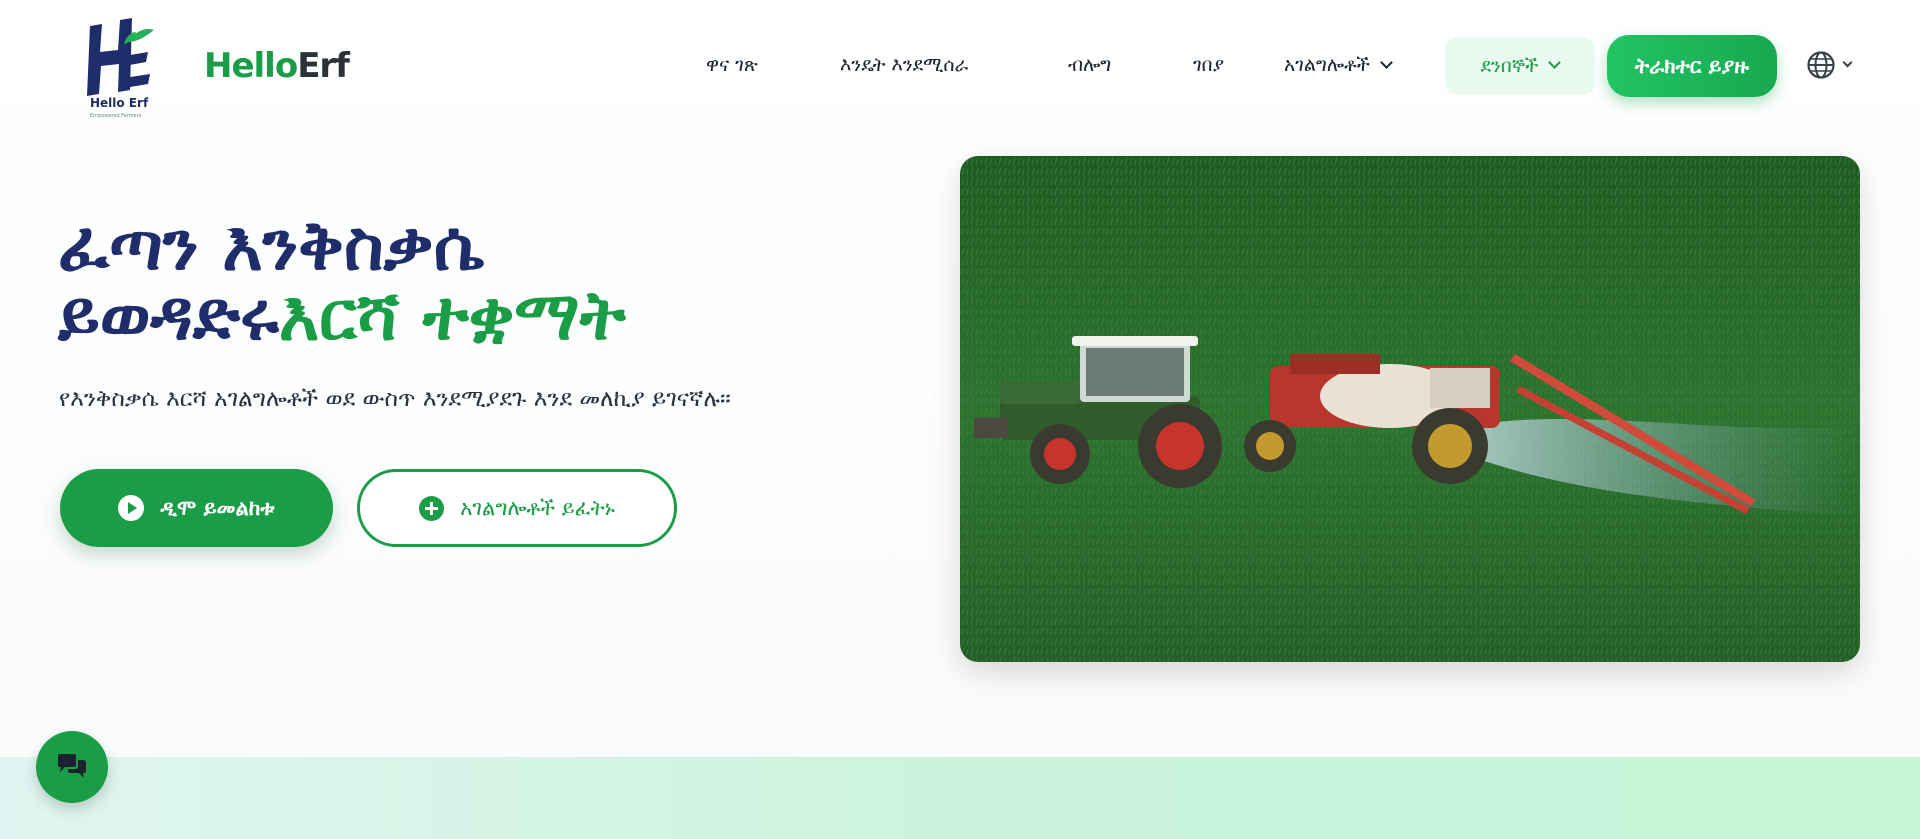 This screenshot has height=839, width=1920. What do you see at coordinates (217, 507) in the screenshot?
I see `watch-demo-label: ዲሞ ይመልከቱ` at bounding box center [217, 507].